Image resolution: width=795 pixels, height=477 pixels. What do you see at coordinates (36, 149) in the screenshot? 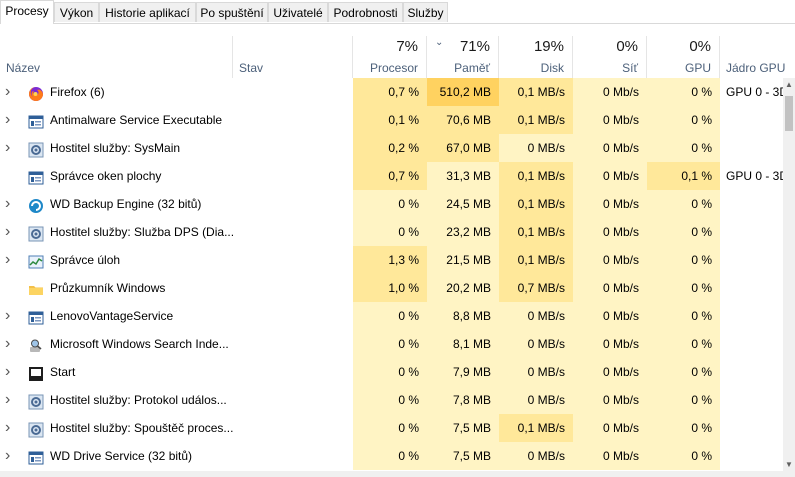
I see `gear-icon` at bounding box center [36, 149].